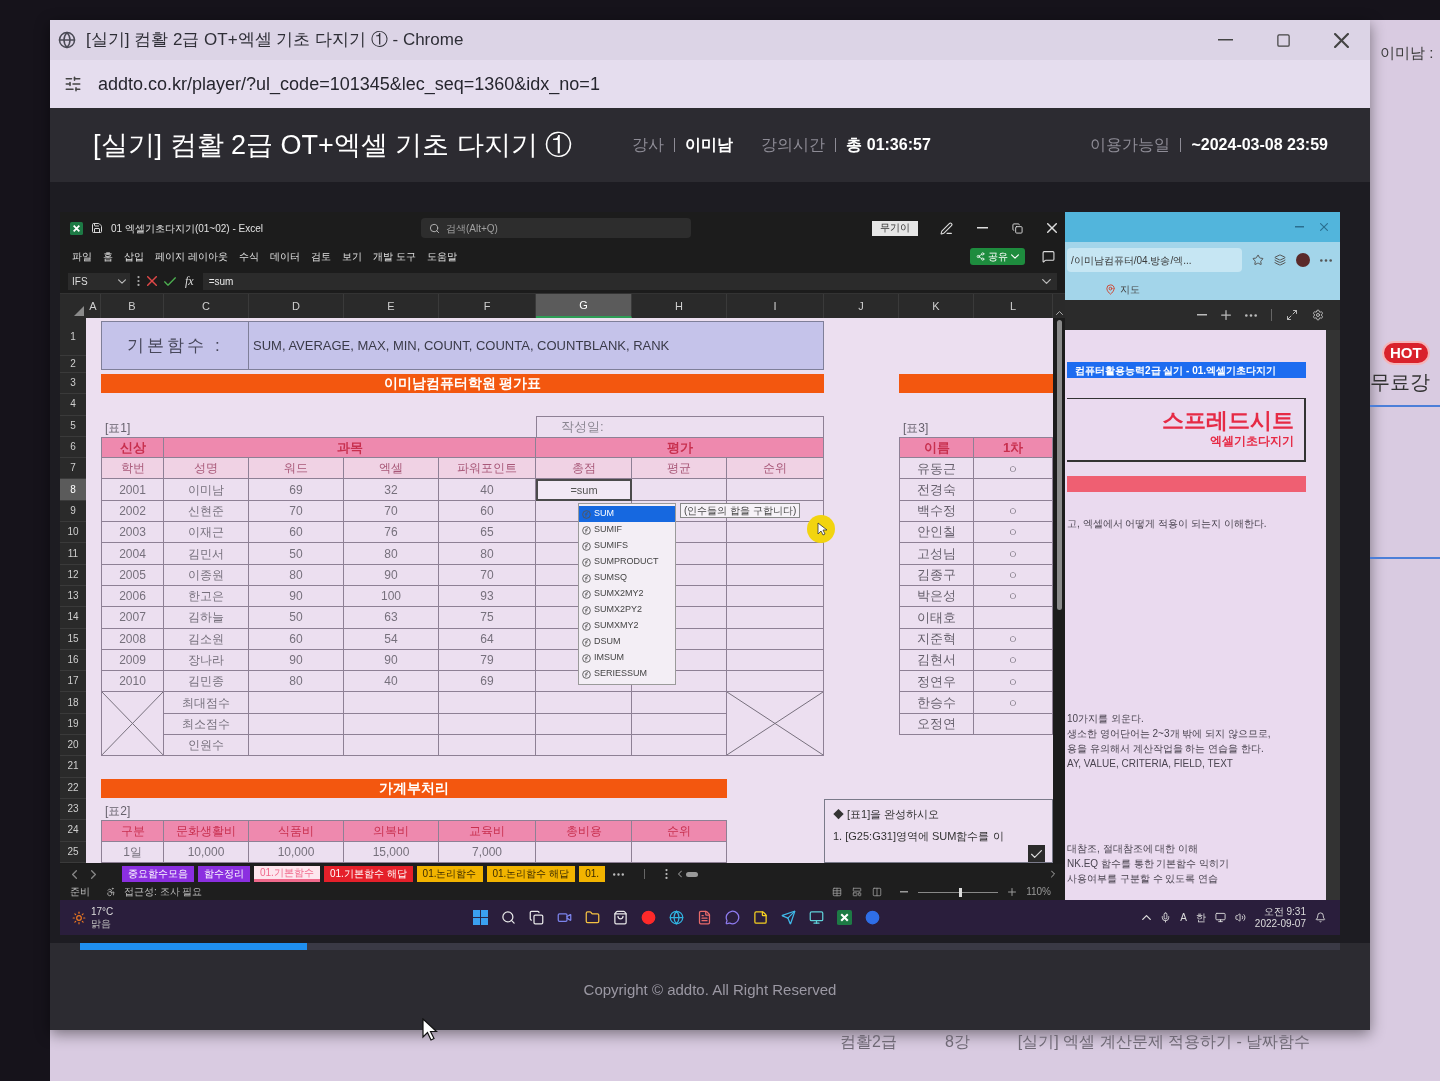 This screenshot has height=1081, width=1440. I want to click on shopping-bag-icon, so click(621, 917).